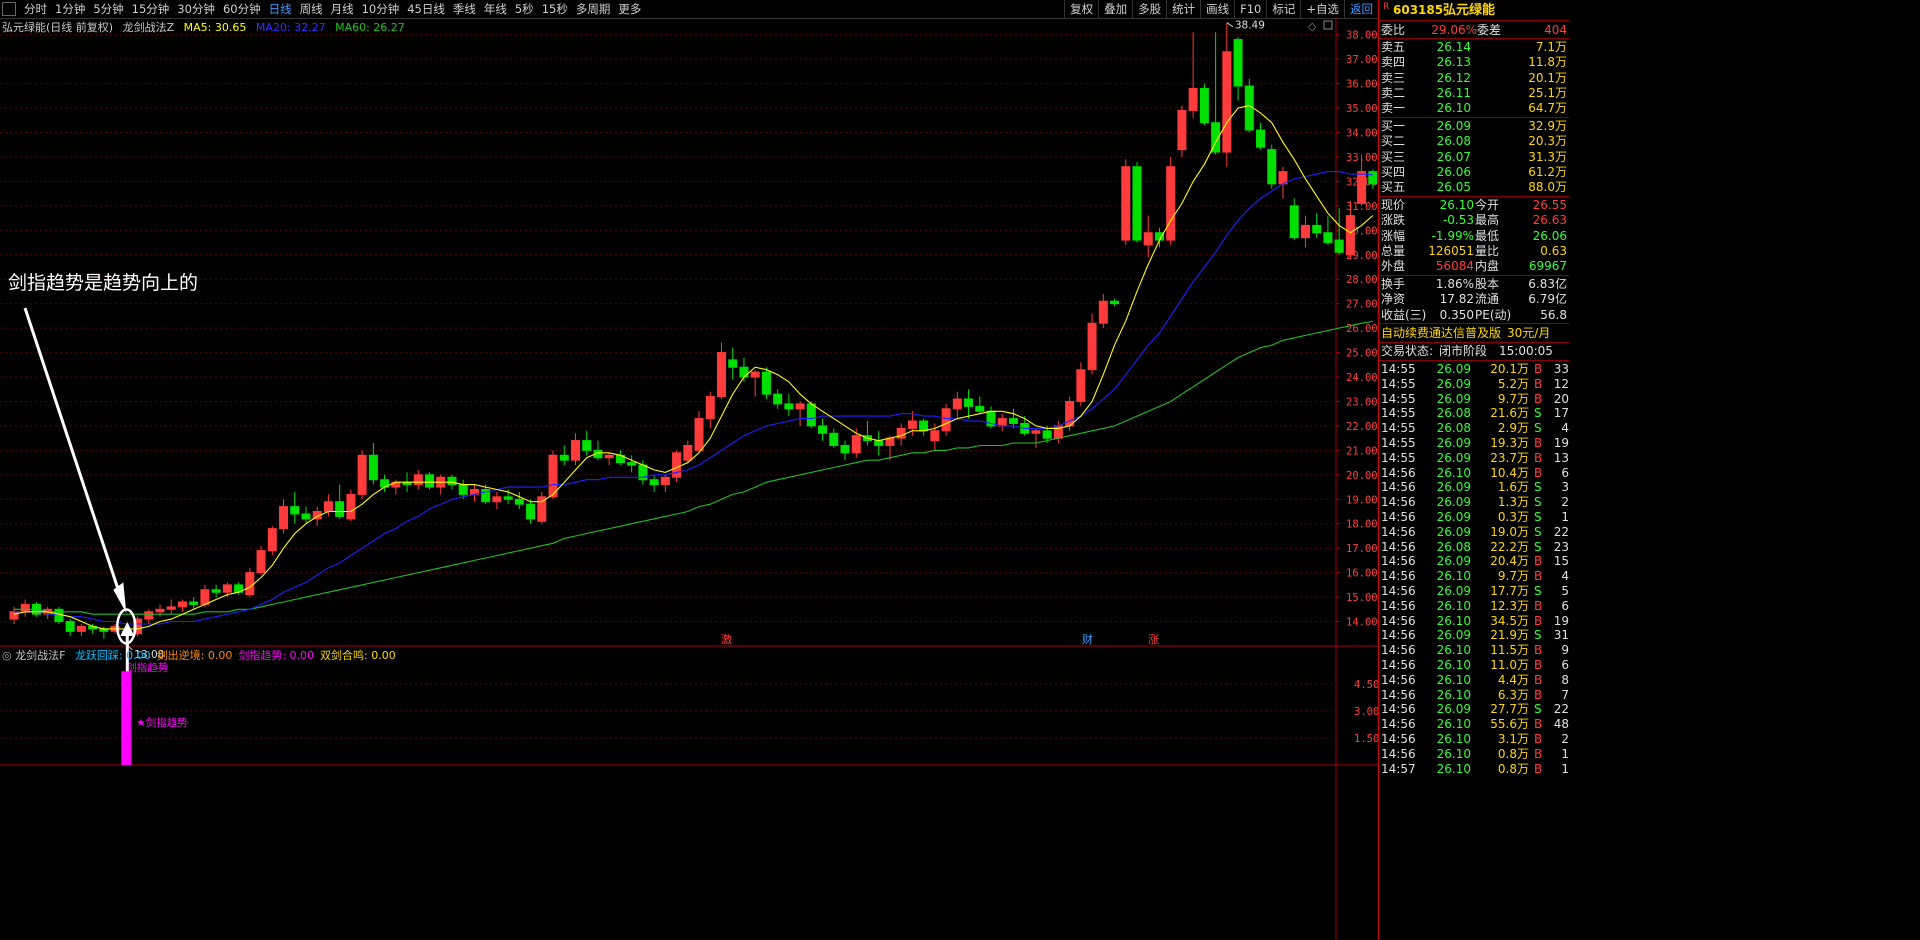  Describe the element at coordinates (1393, 171) in the screenshot. I see `bid-label: 买四` at that location.